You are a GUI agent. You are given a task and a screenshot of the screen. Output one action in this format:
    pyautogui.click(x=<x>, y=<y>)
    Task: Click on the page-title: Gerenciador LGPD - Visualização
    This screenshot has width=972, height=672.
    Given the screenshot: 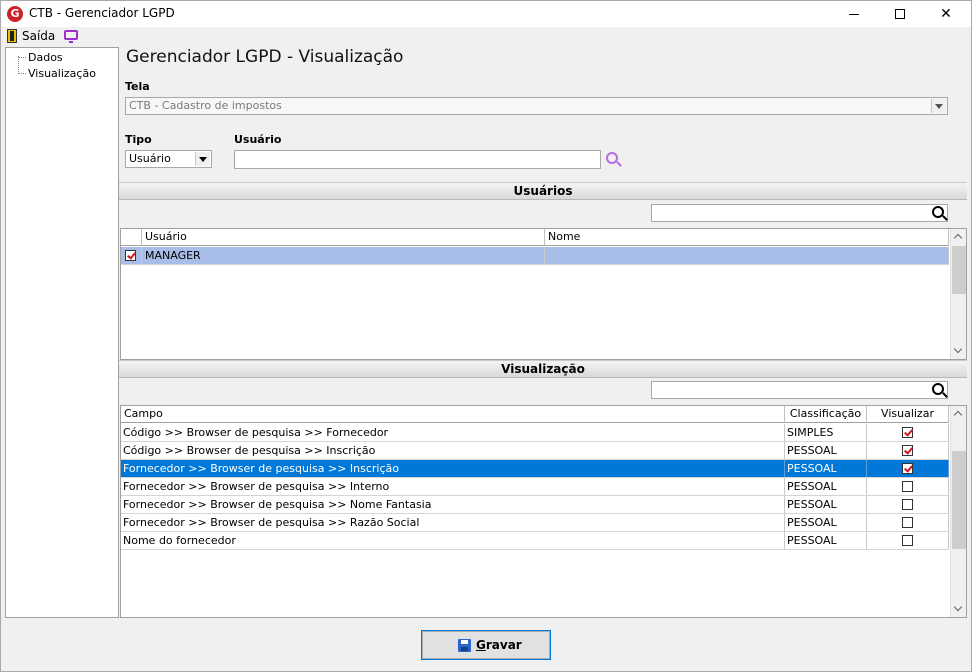 What is the action you would take?
    pyautogui.click(x=265, y=57)
    